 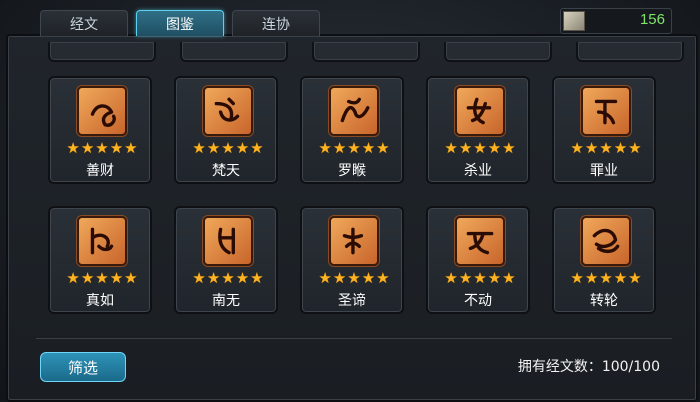 I want to click on collection-card: ★ ★ ★ ★ ★ 不动, so click(x=478, y=260).